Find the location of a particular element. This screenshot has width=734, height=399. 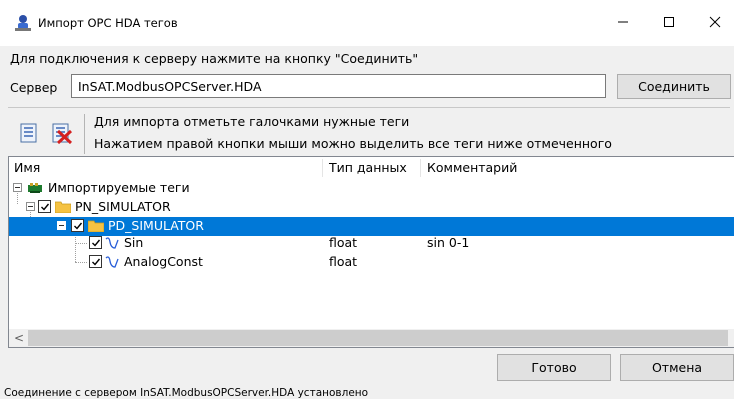

tree-node-sin: Sin float sin 0-1 is located at coordinates (371, 243).